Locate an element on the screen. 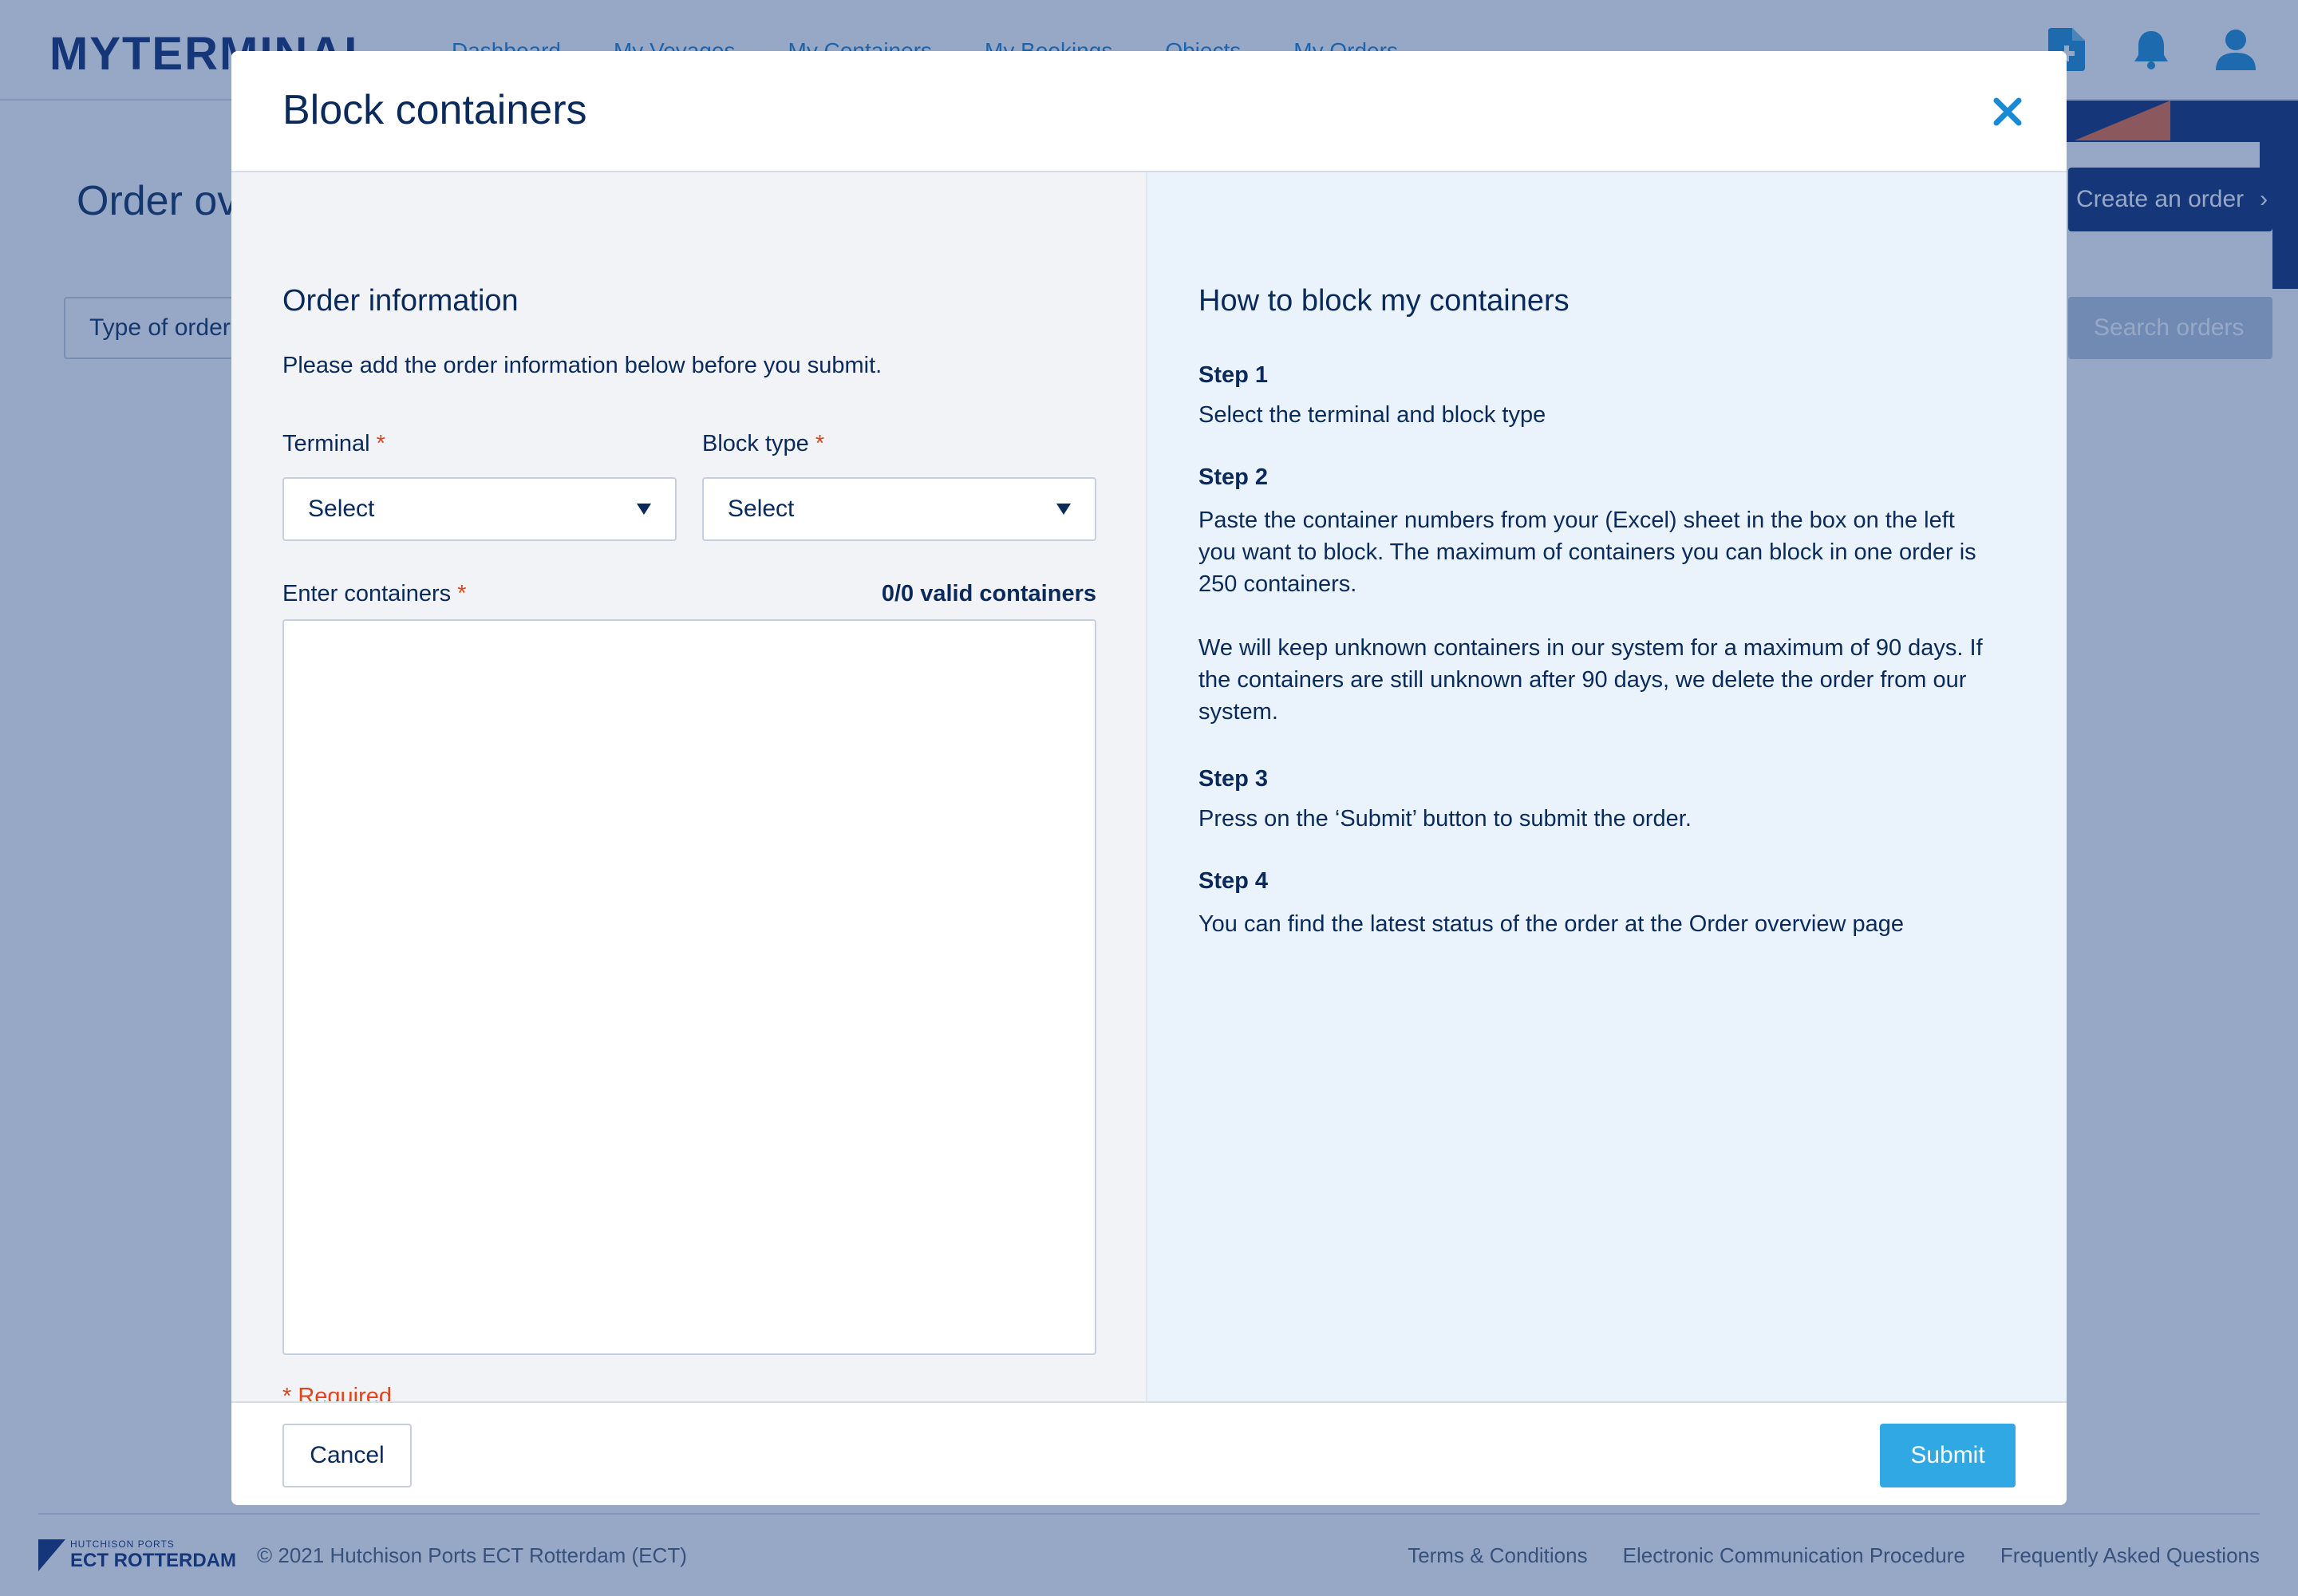  block-type-select-value: Select is located at coordinates (761, 509).